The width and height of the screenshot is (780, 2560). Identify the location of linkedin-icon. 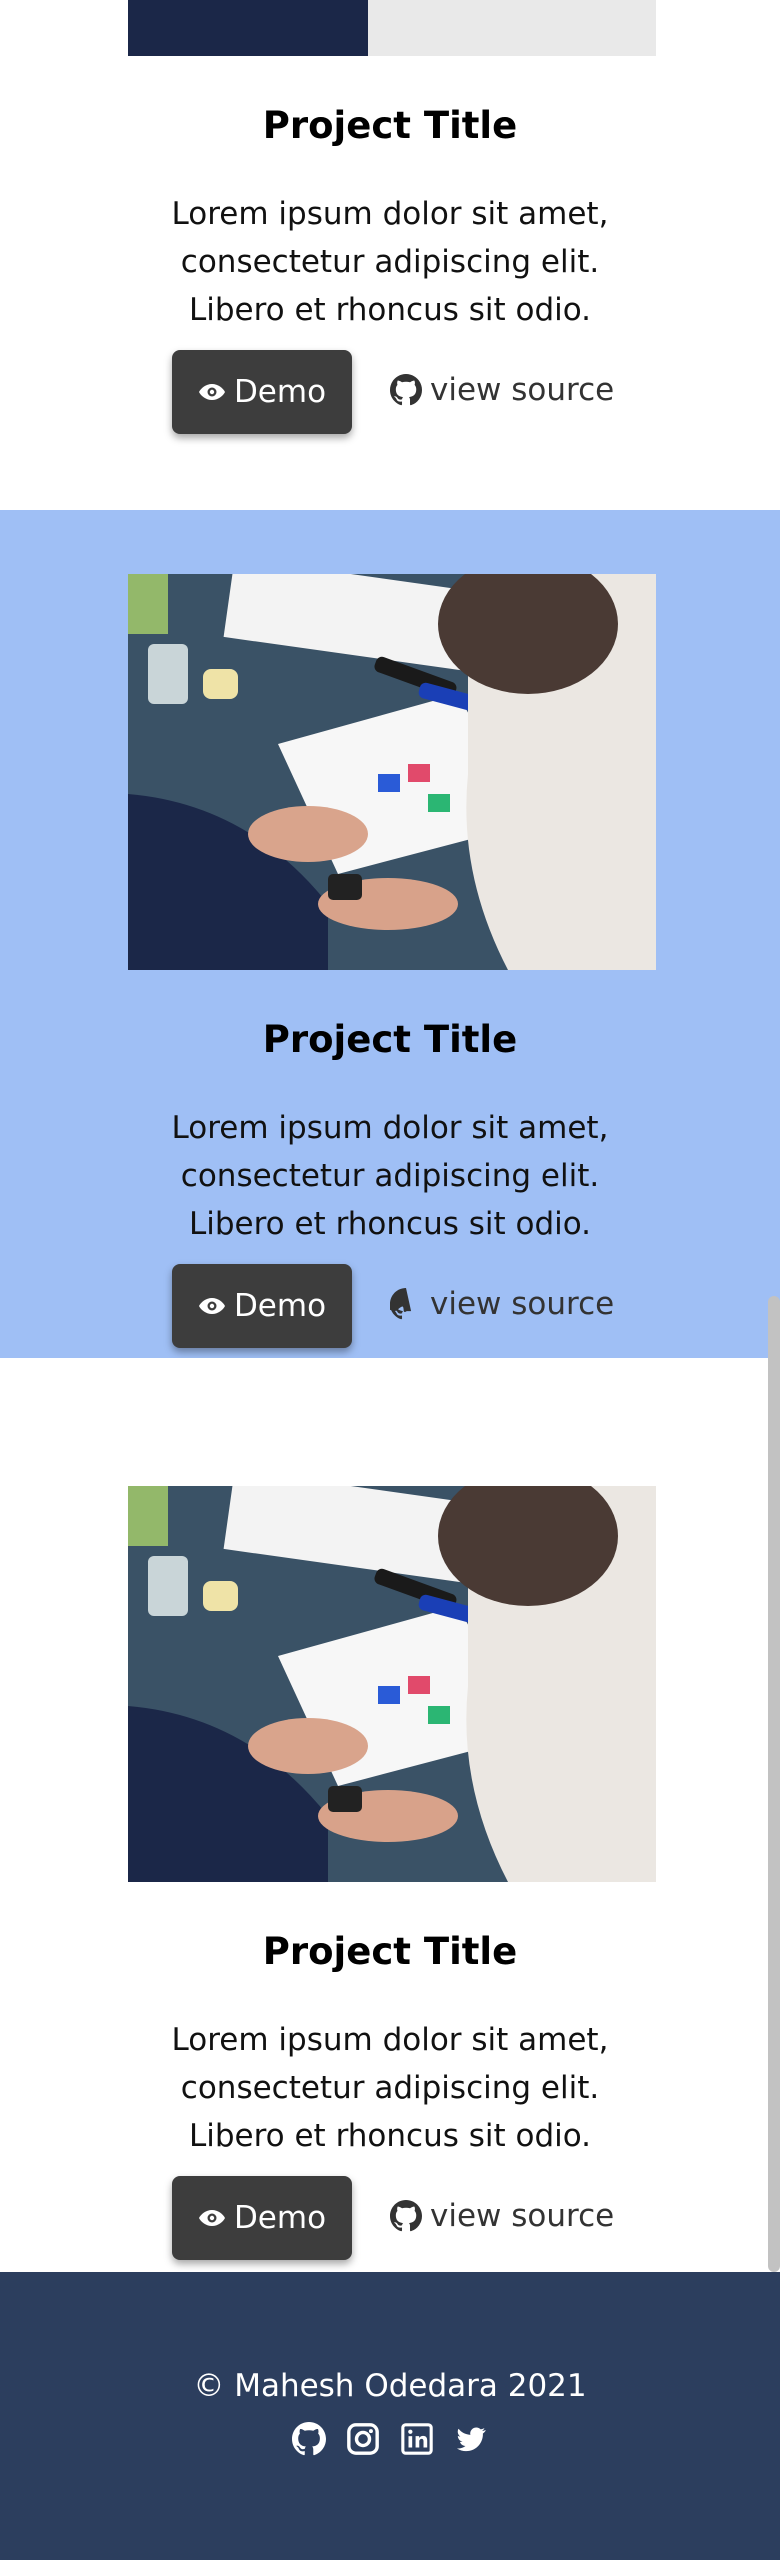
(417, 2439).